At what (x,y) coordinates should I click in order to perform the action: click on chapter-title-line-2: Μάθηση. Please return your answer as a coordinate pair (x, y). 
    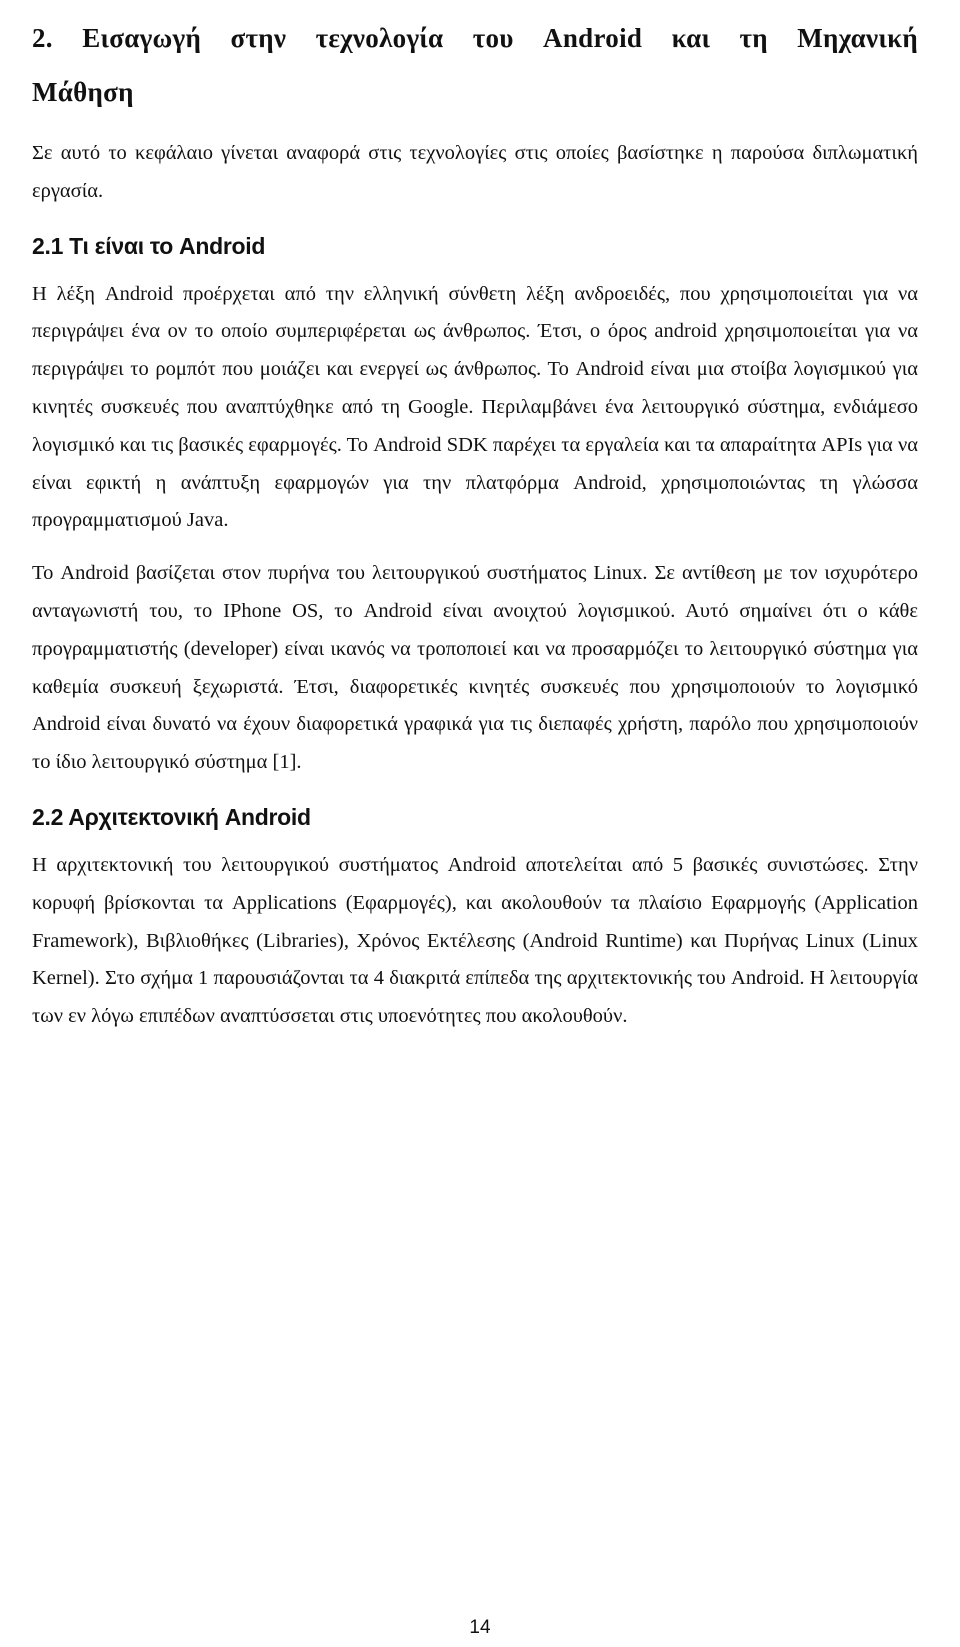
    Looking at the image, I should click on (83, 92).